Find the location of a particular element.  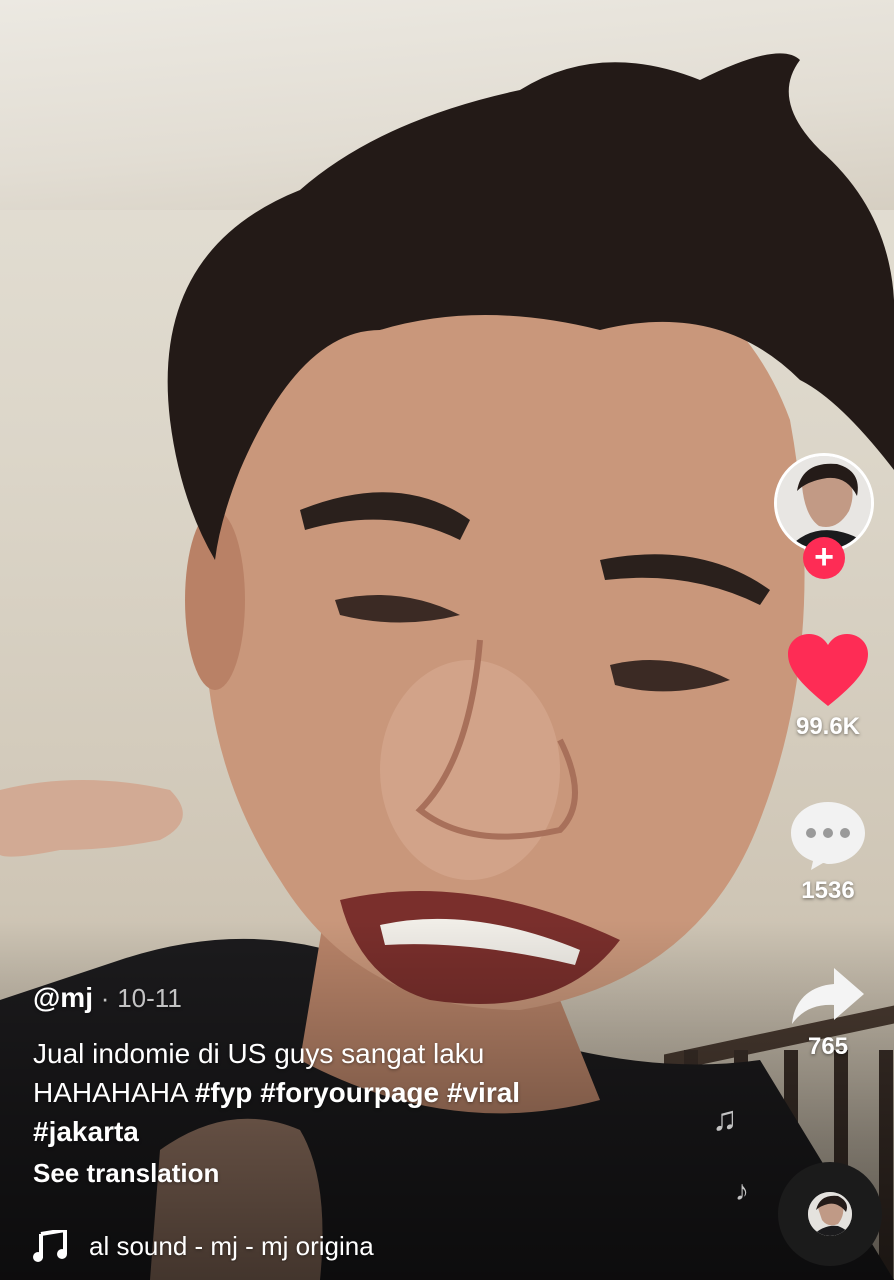

creator-info: @mj · 10-11 is located at coordinates (107, 998).